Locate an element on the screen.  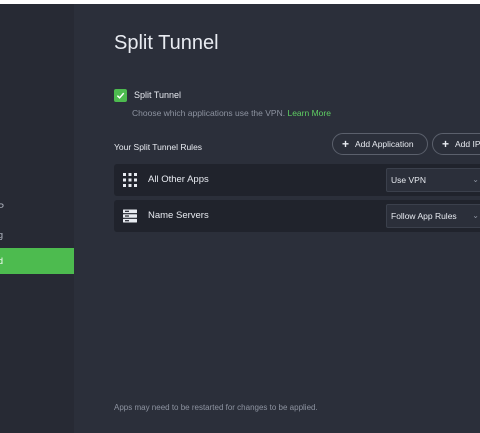
checkmark-icon is located at coordinates (120, 95).